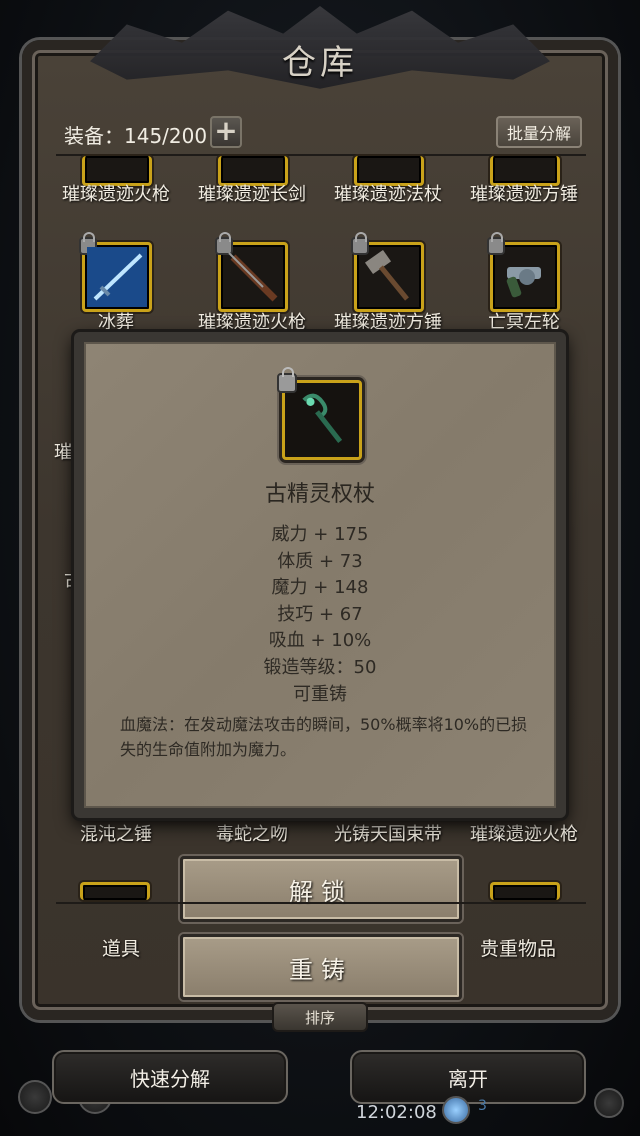 The width and height of the screenshot is (640, 1136). I want to click on item-description: 血魔法：在发动魔法攻击的瞬间，50%概率将10%的已损失的生命值附加为魔力。, so click(324, 737).